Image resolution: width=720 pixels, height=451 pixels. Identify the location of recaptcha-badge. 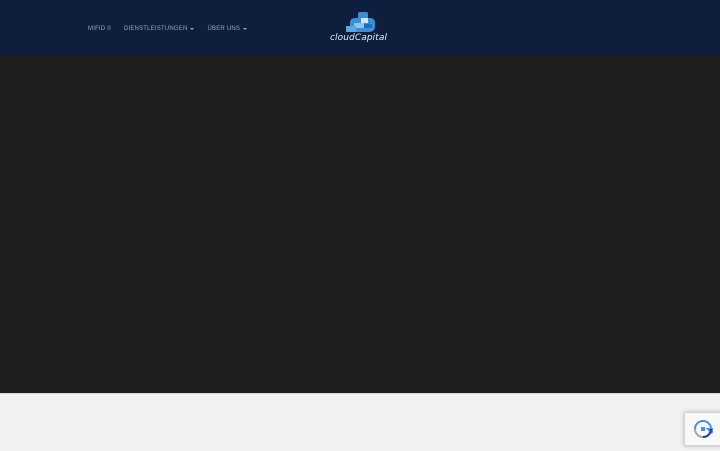
(702, 429).